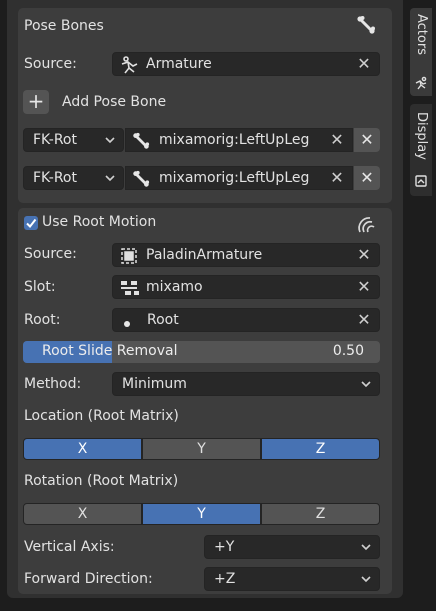 This screenshot has height=611, width=436. Describe the element at coordinates (201, 352) in the screenshot. I see `root-slide-removal-slider: Root Slide Removal 0.50` at that location.